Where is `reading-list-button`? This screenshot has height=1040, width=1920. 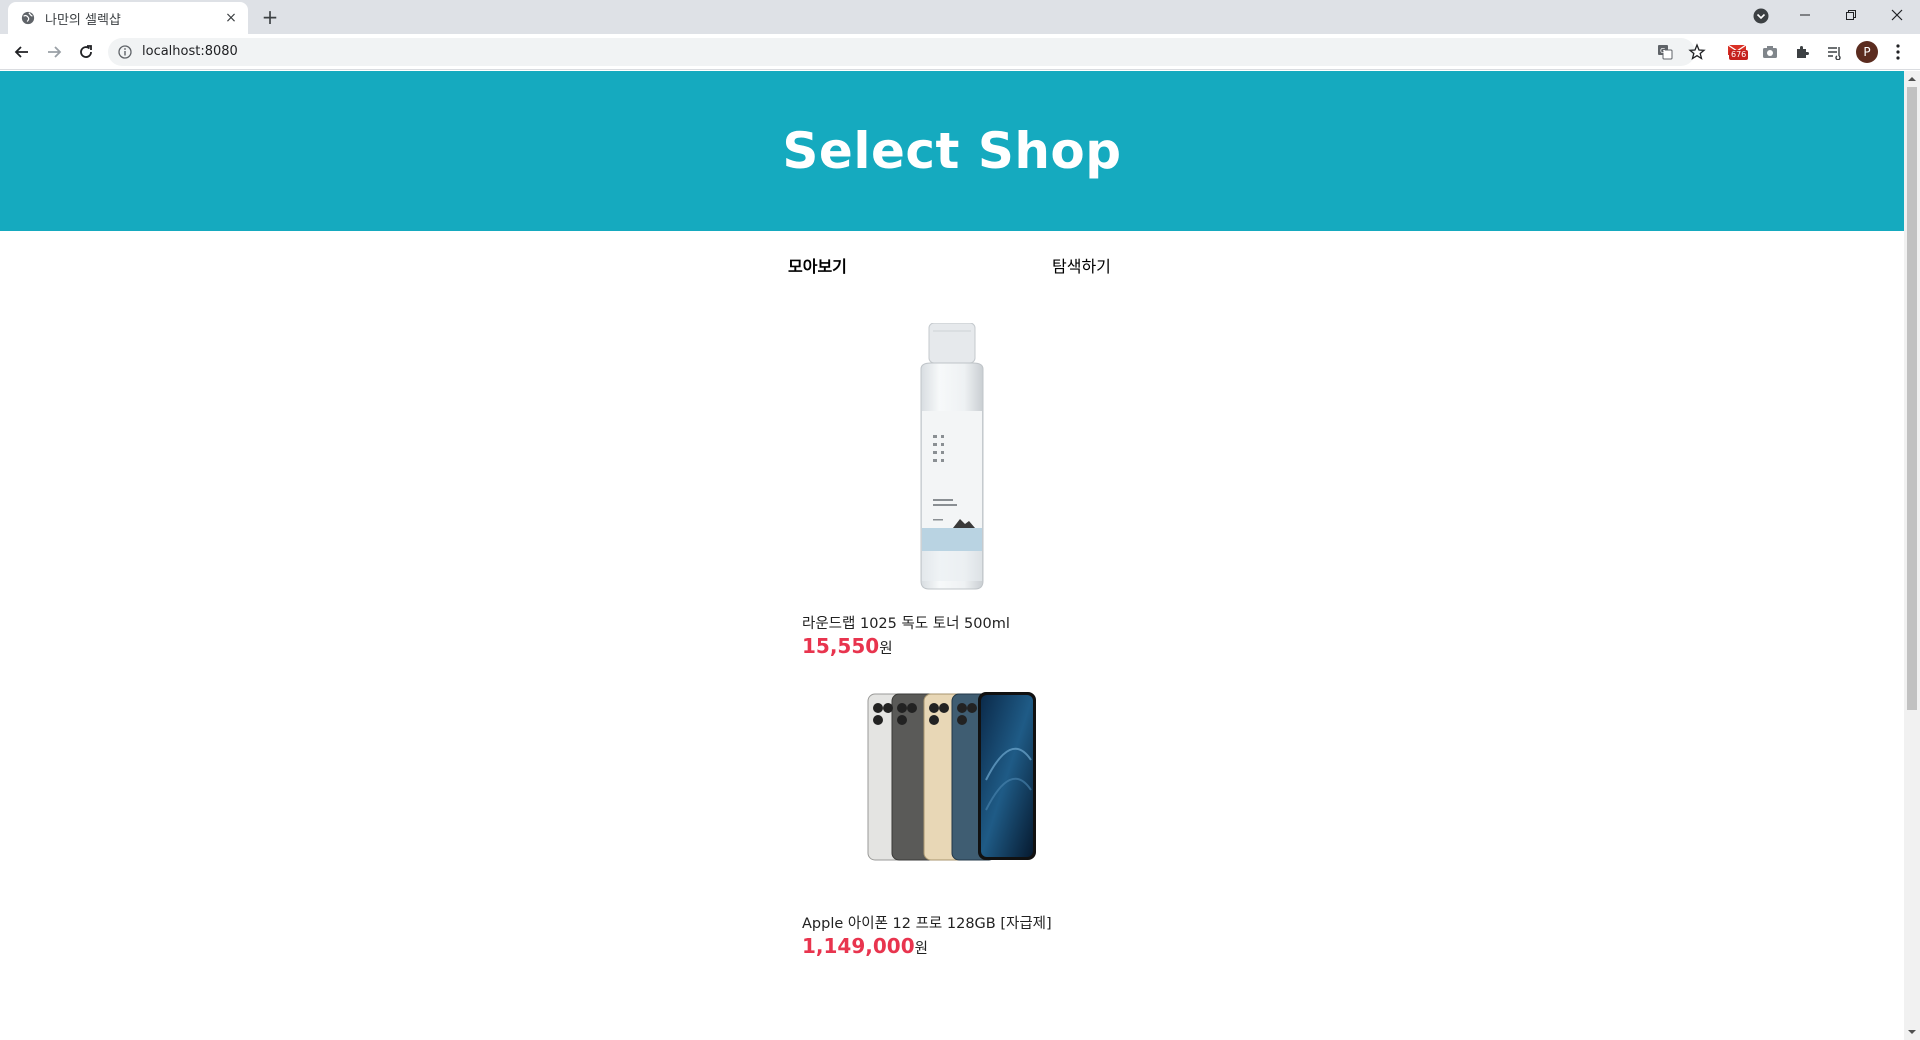 reading-list-button is located at coordinates (1834, 52).